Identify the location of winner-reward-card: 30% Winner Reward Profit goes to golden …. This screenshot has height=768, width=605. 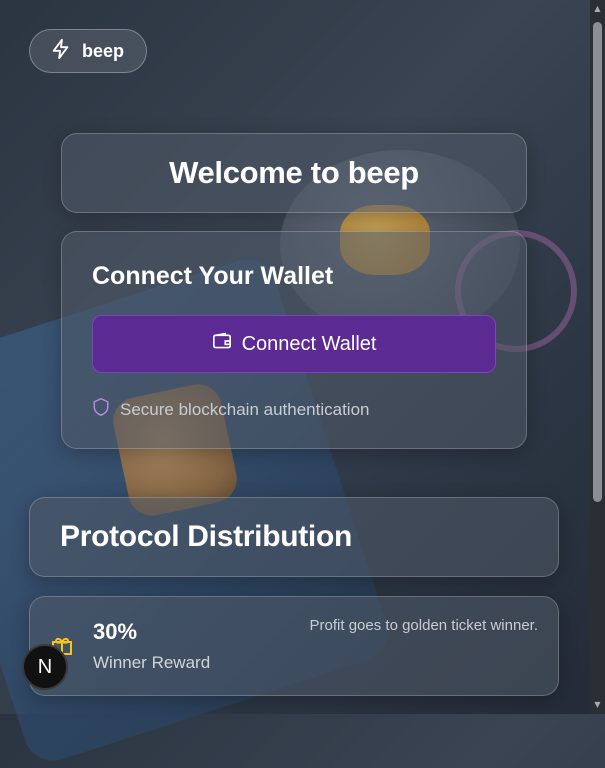
(294, 646).